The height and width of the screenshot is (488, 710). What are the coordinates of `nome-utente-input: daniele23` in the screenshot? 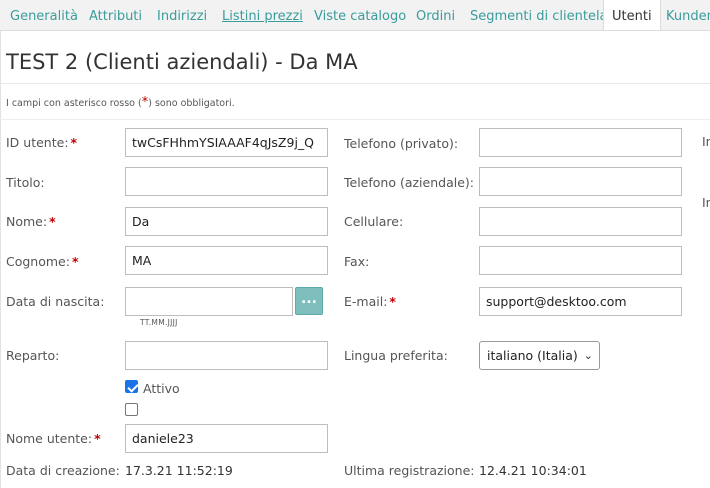 It's located at (226, 438).